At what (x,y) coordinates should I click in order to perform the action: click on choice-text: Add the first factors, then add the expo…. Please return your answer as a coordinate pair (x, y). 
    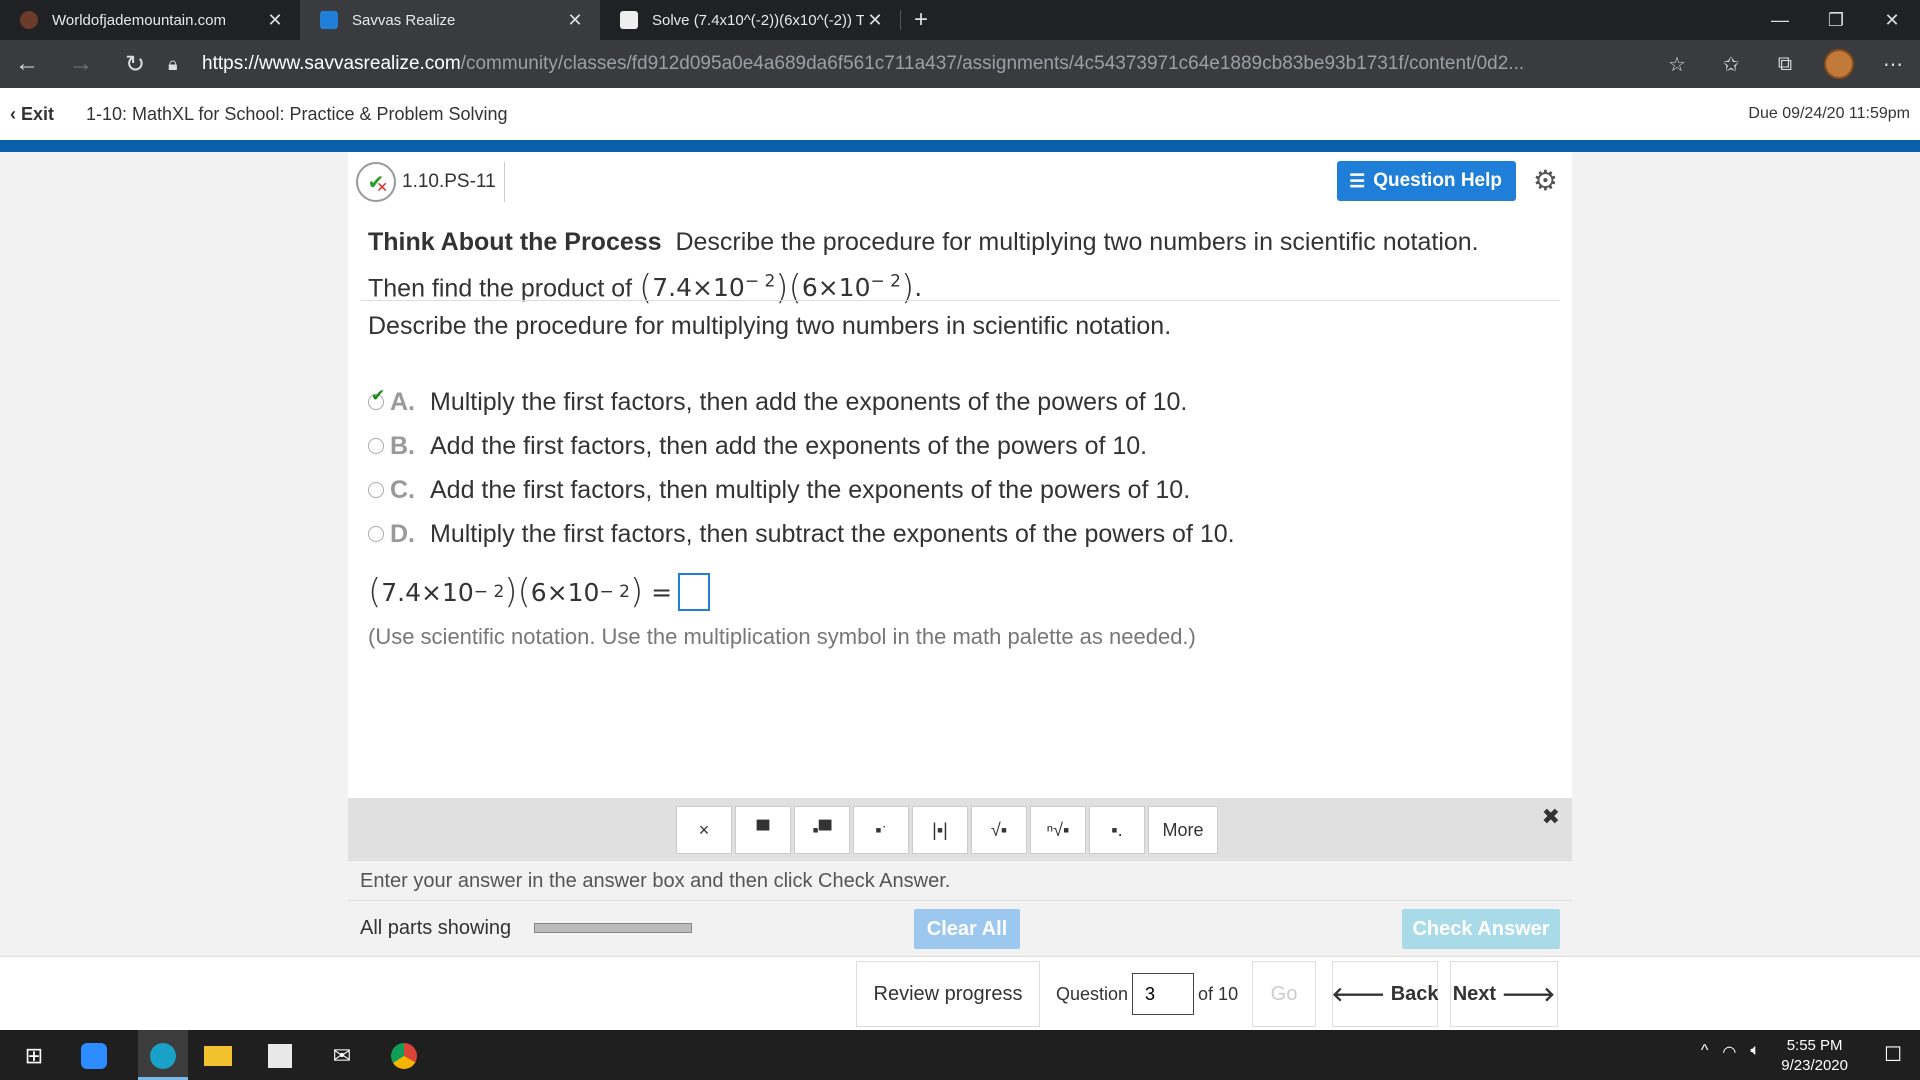
    Looking at the image, I should click on (789, 445).